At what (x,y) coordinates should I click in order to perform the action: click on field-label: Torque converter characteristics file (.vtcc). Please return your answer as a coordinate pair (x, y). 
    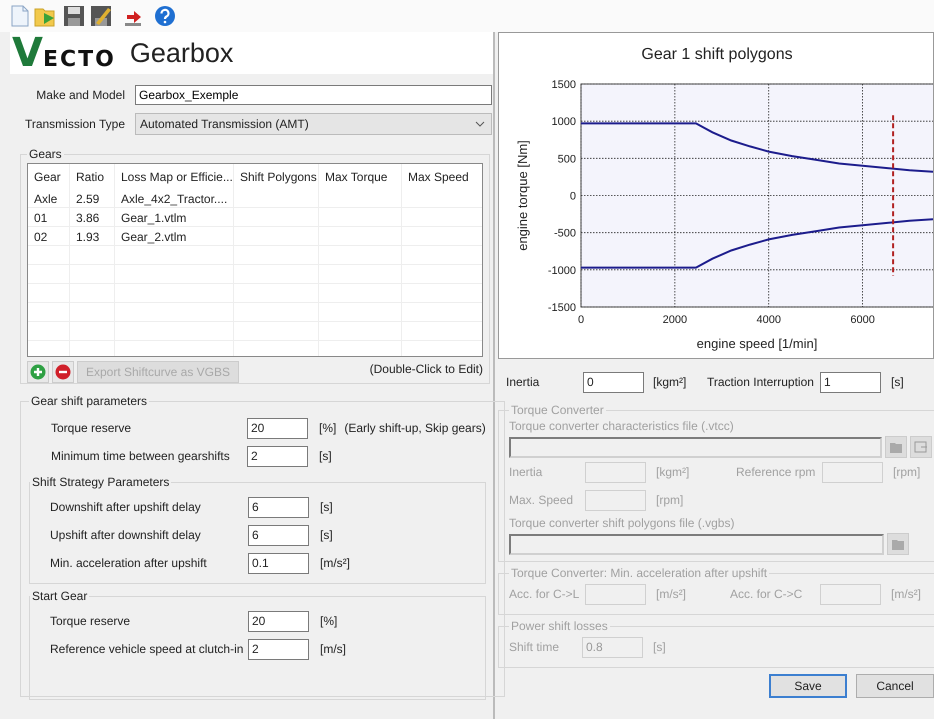
    Looking at the image, I should click on (622, 426).